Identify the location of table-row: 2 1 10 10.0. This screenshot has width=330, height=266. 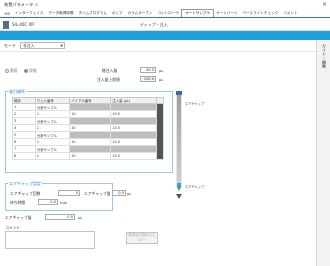
(88, 114).